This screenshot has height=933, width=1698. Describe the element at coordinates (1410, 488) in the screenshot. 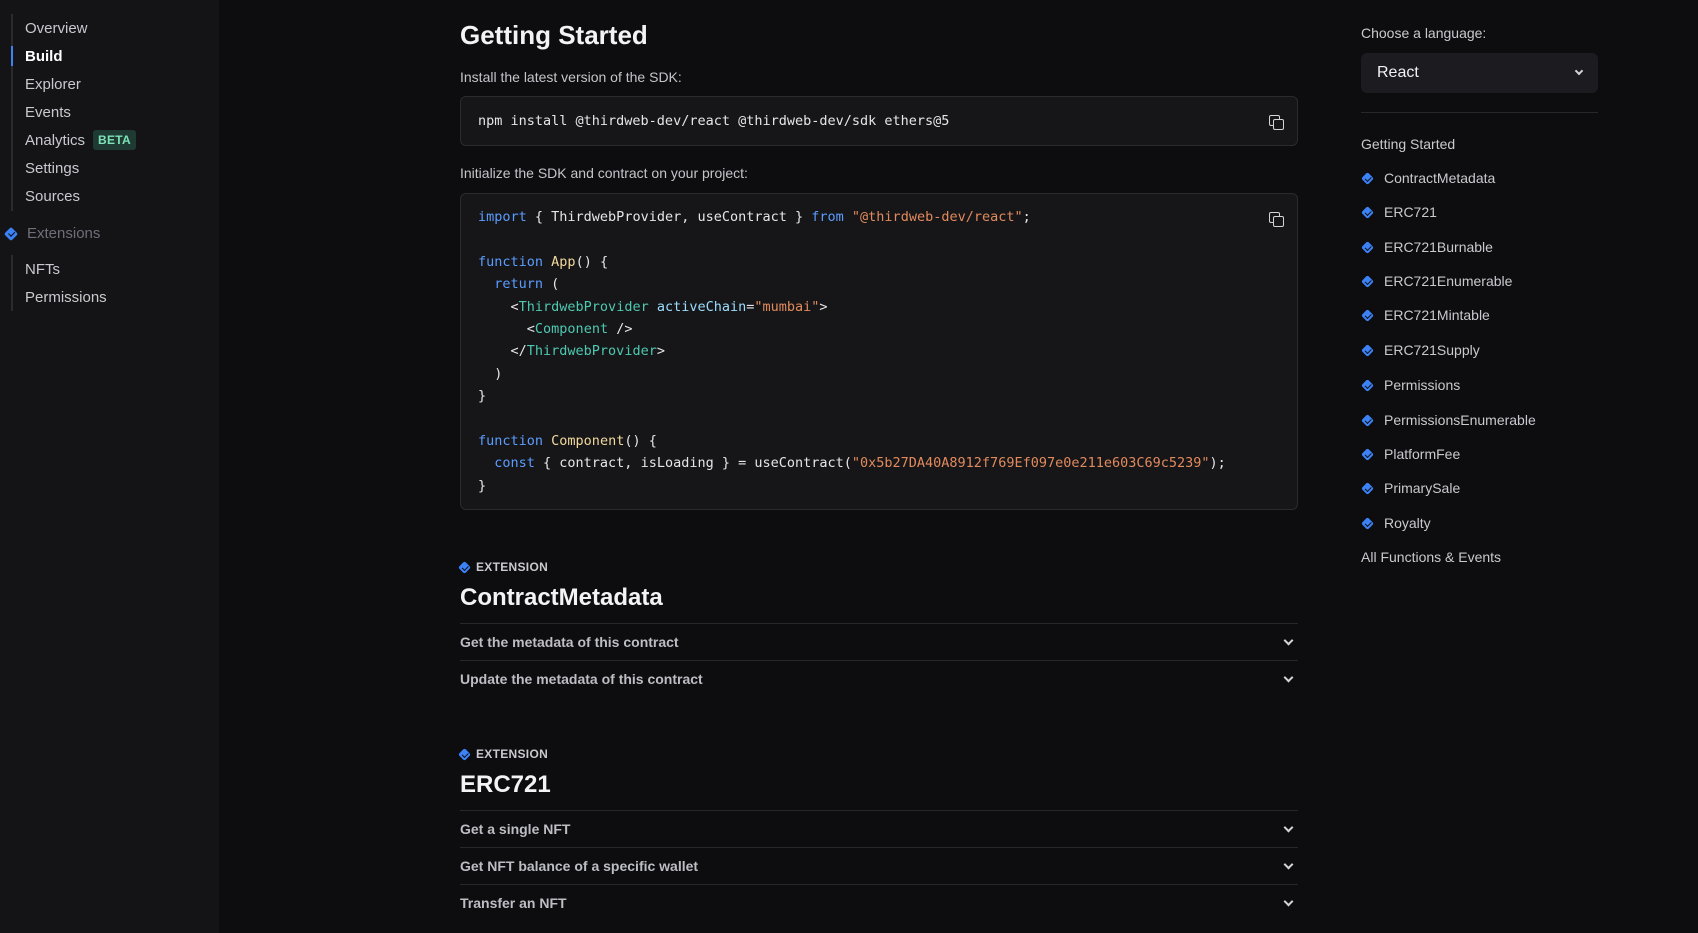

I see `toc-item: PrimarySale` at that location.